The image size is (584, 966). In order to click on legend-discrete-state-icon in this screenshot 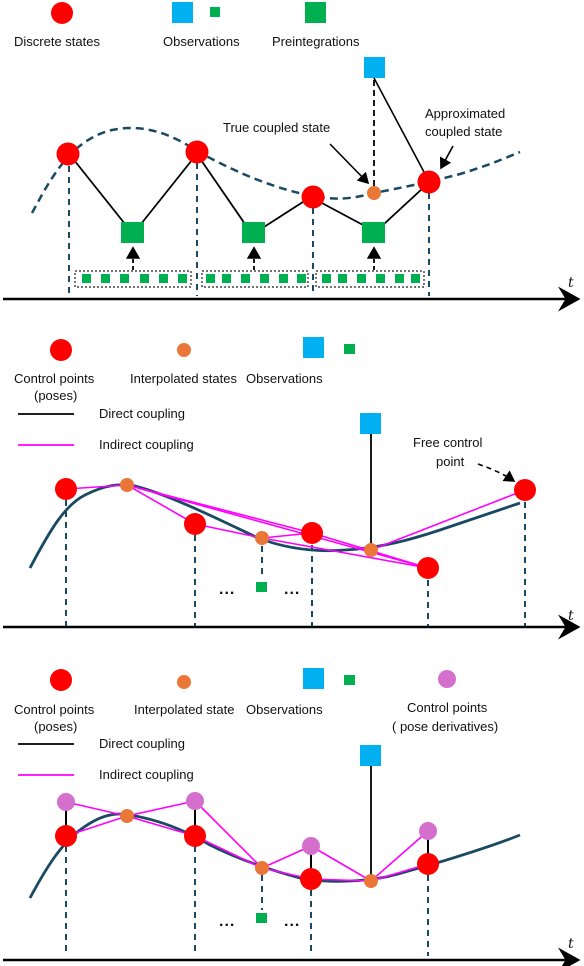, I will do `click(62, 13)`.